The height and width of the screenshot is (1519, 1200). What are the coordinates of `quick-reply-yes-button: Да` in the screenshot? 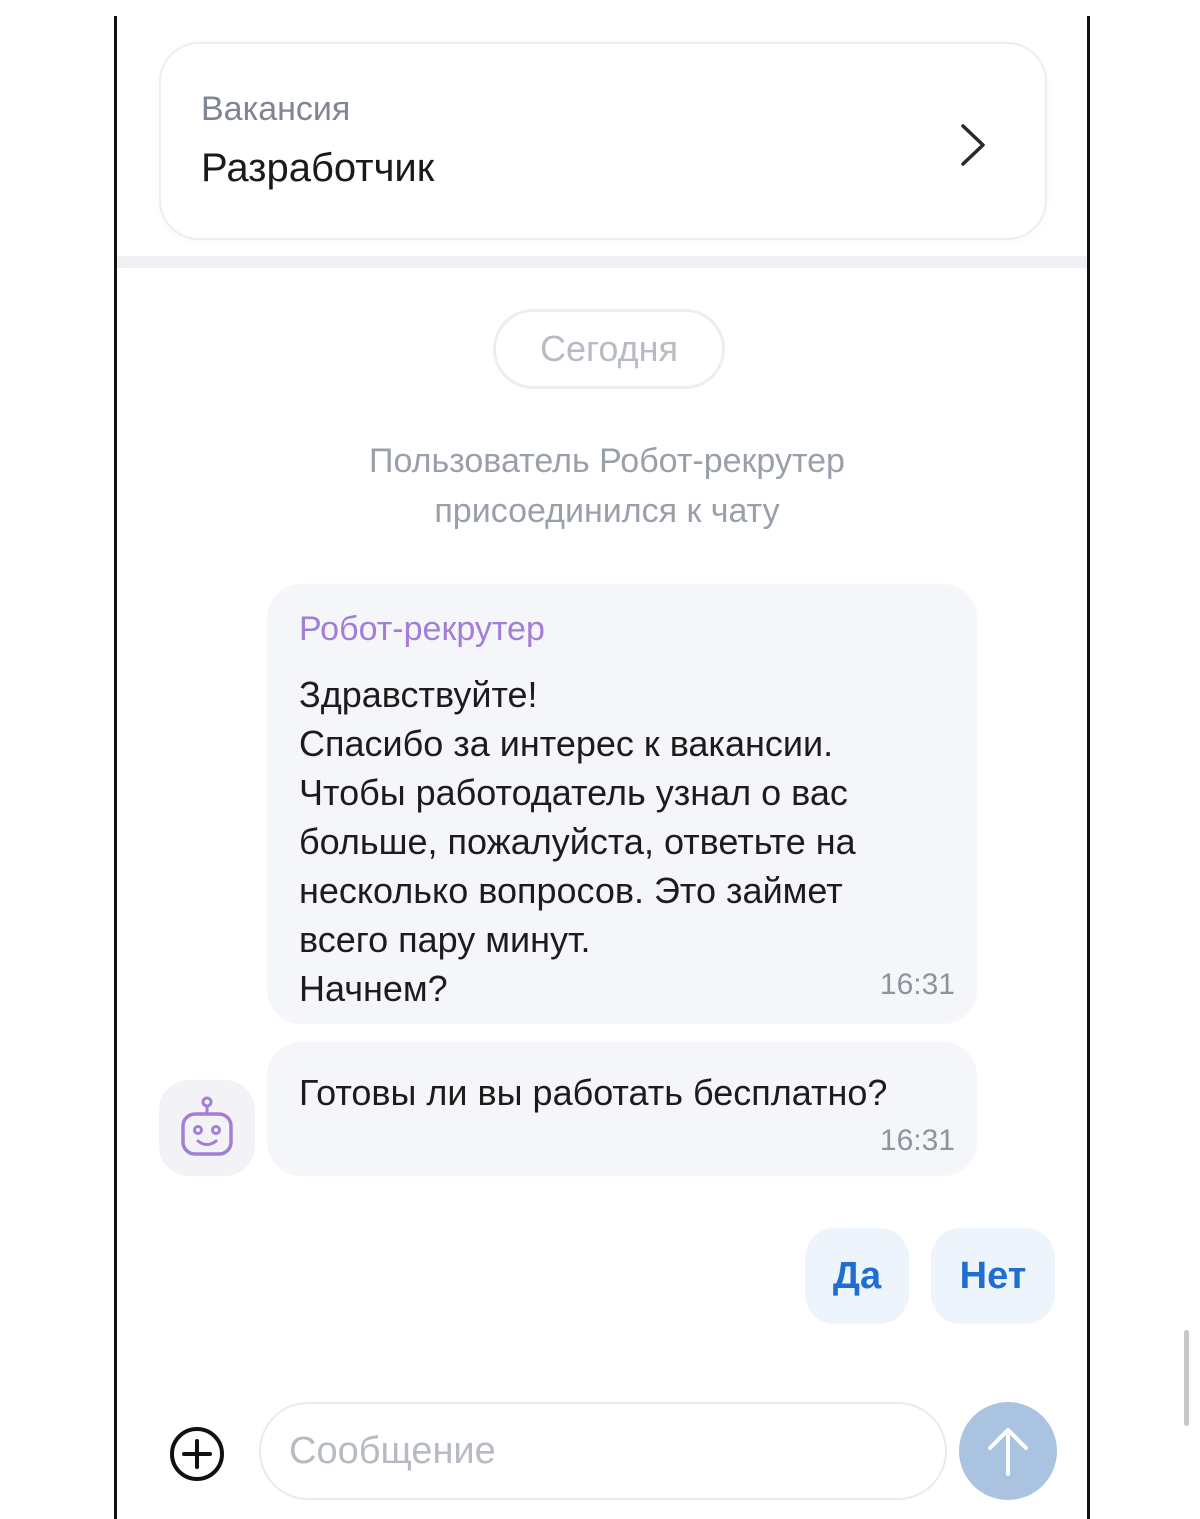 It's located at (857, 1276).